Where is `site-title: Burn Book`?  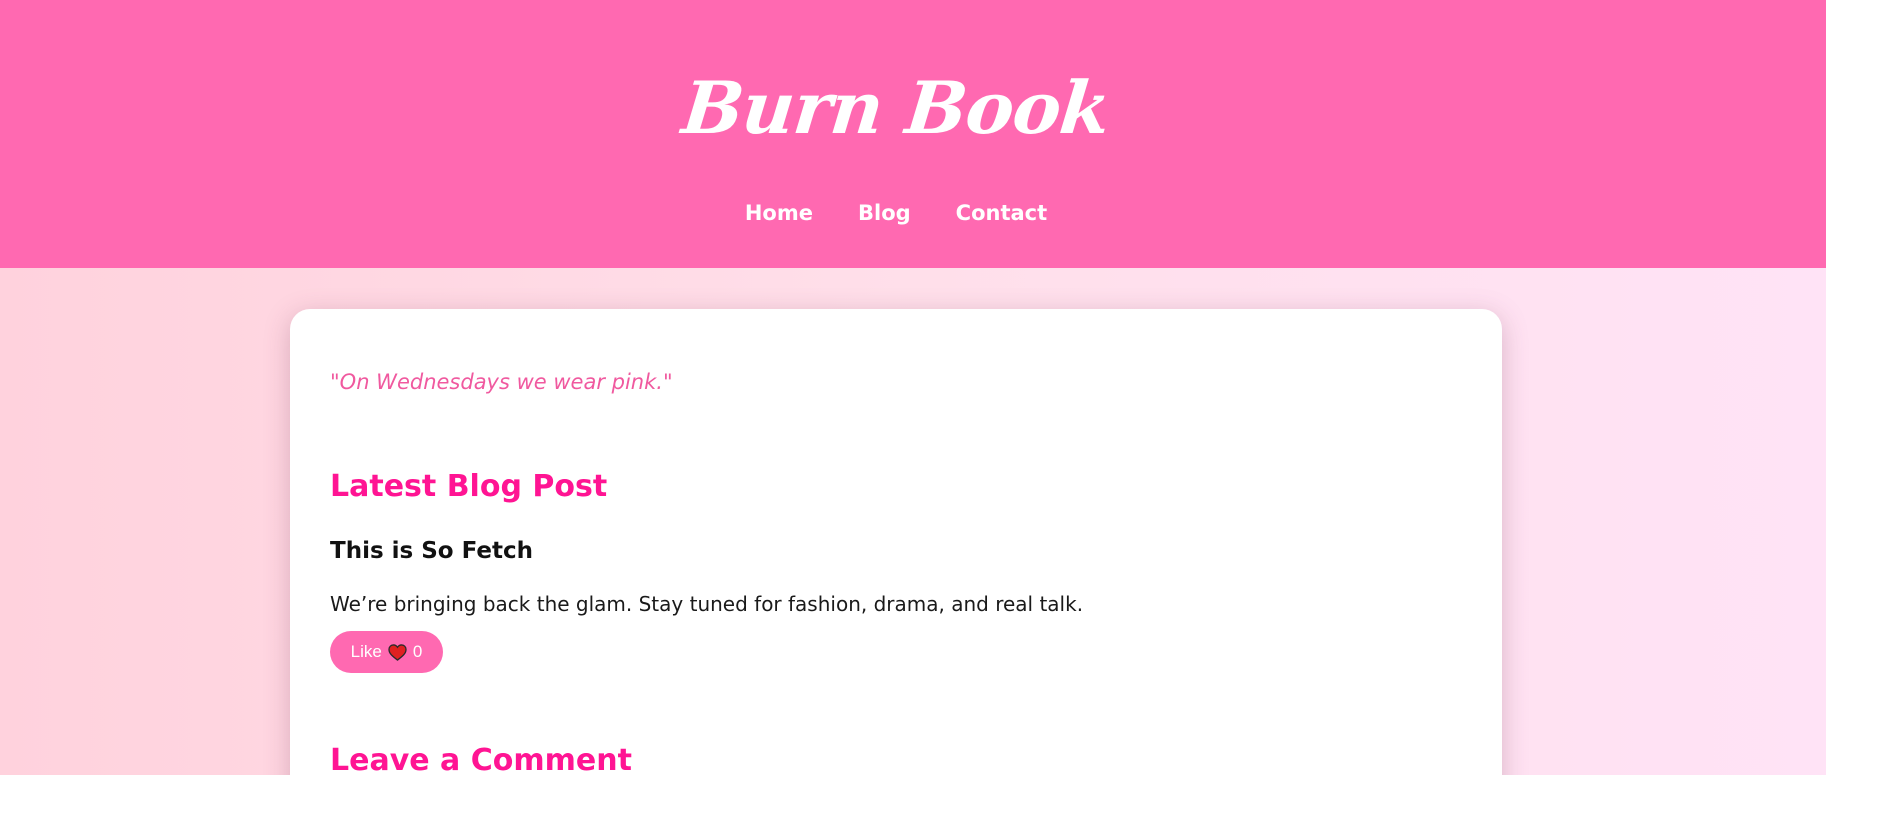 site-title: Burn Book is located at coordinates (896, 107).